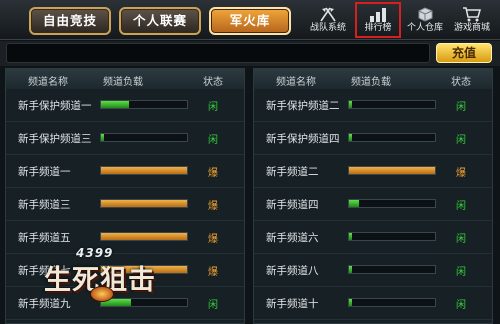  I want to click on message-strip, so click(218, 53).